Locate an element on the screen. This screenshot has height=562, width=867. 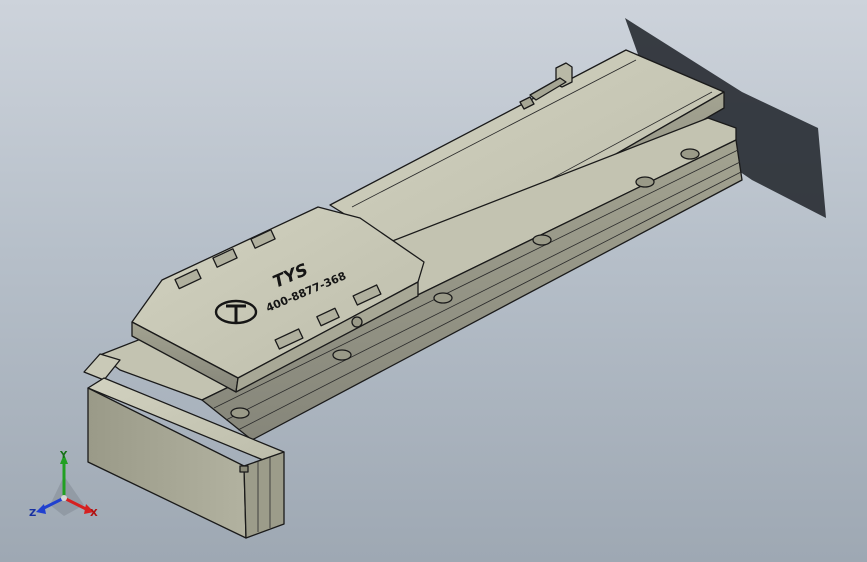
triad-z-label: Z is located at coordinates (32, 513).